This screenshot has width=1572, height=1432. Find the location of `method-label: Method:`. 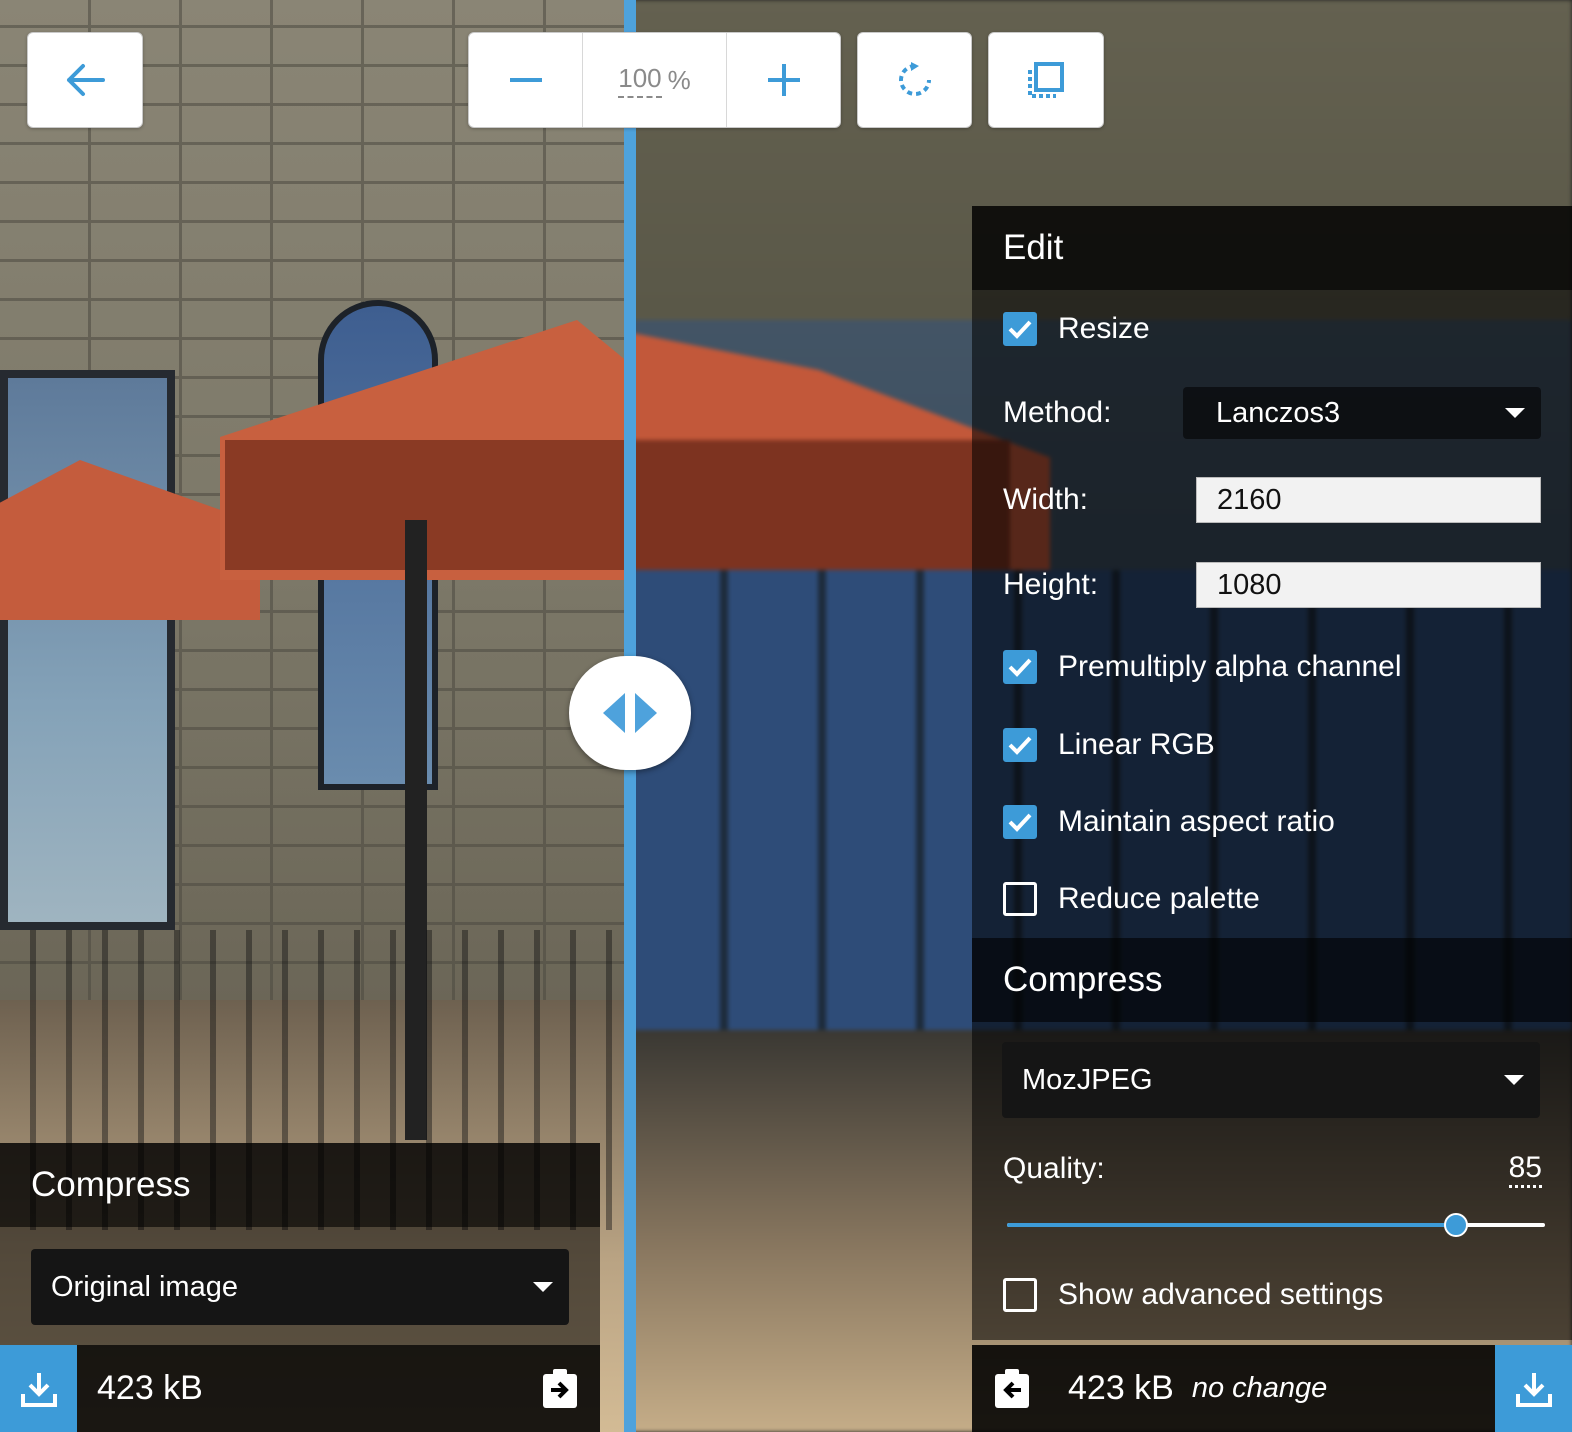

method-label: Method: is located at coordinates (1057, 412).